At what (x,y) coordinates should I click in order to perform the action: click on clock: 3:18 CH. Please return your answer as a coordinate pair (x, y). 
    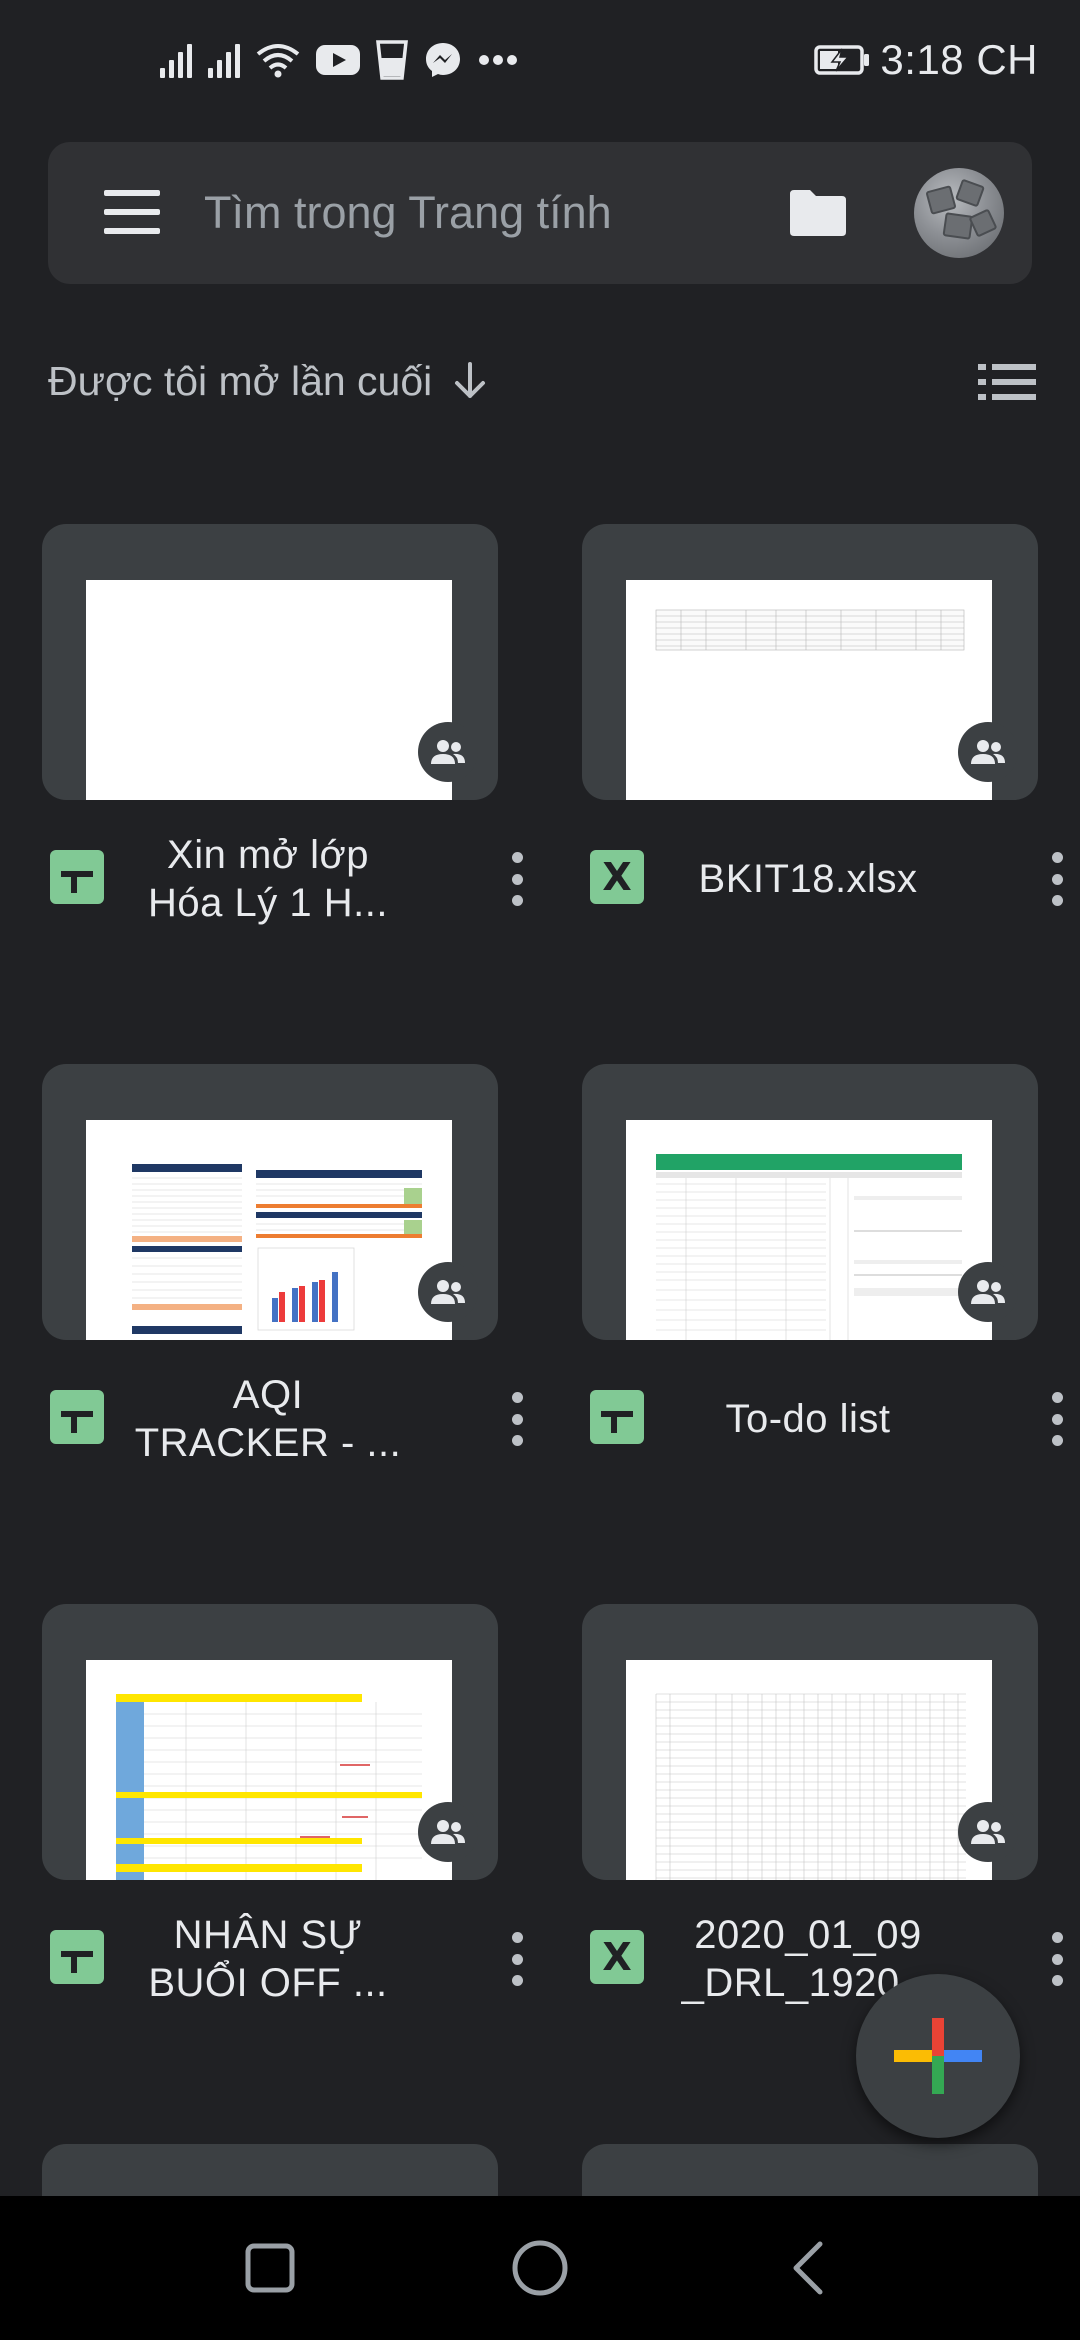
    Looking at the image, I should click on (959, 59).